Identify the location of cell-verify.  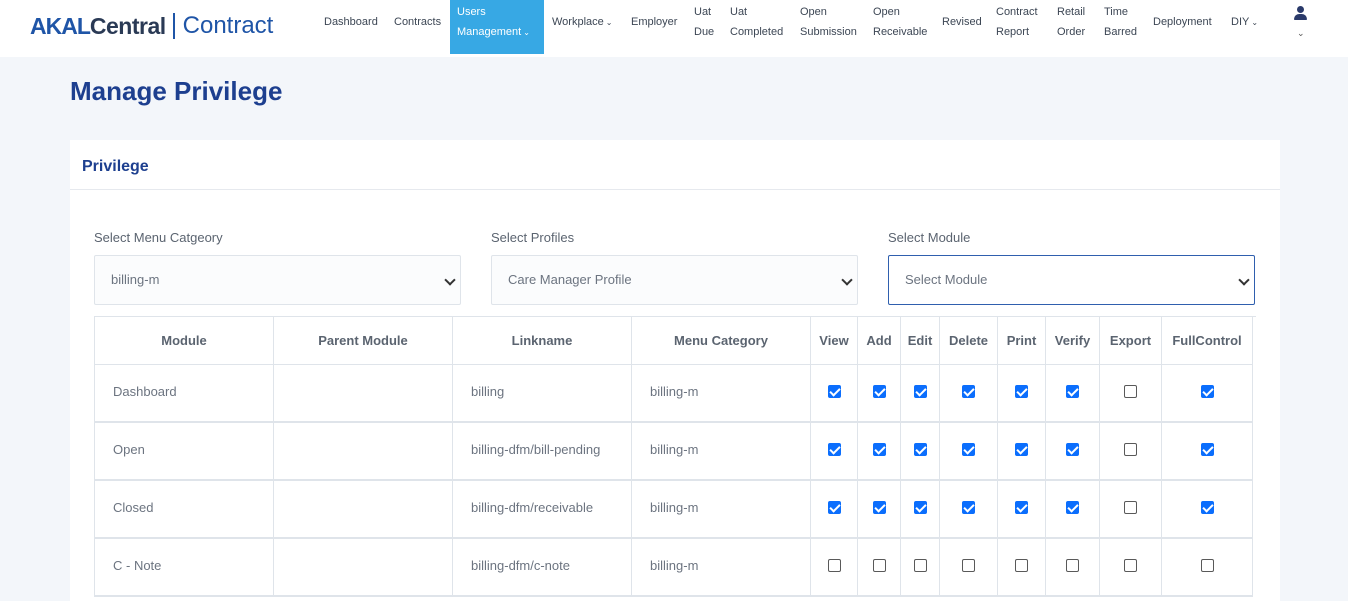
(1073, 394).